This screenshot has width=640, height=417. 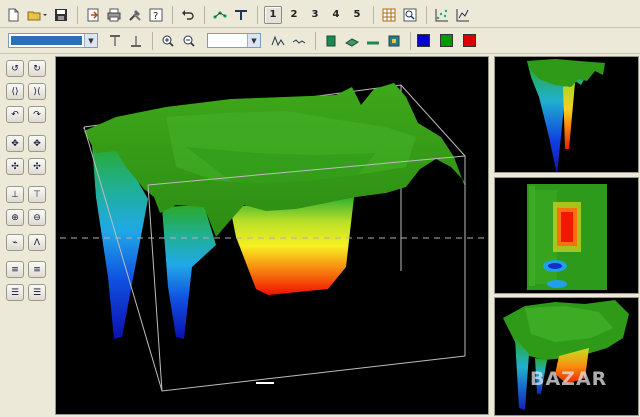 I want to click on tools-icon, so click(x=135, y=15).